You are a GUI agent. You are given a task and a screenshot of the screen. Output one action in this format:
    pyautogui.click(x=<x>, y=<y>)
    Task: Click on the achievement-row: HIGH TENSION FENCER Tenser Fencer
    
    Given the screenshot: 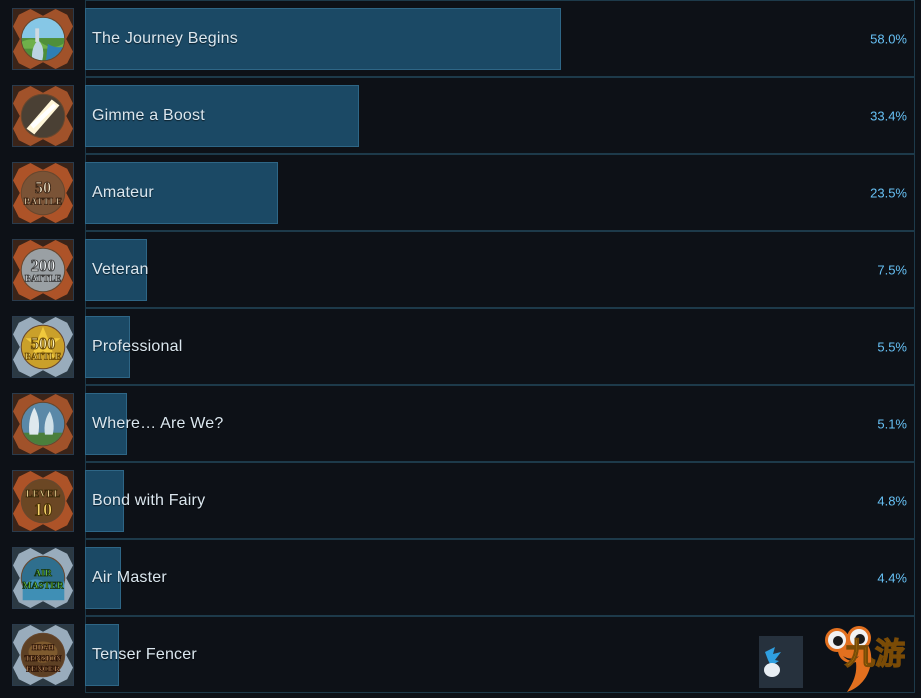 What is the action you would take?
    pyautogui.click(x=460, y=654)
    